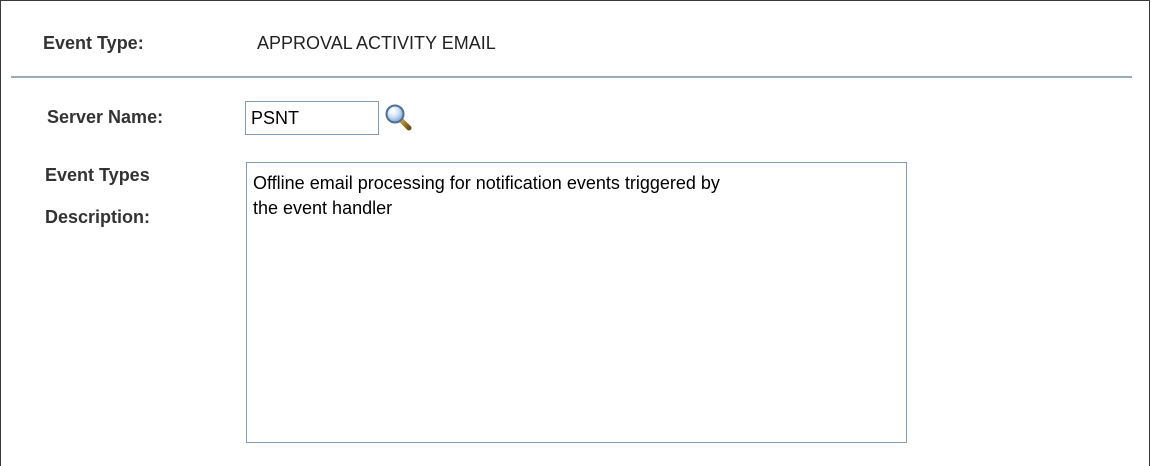 Image resolution: width=1151 pixels, height=466 pixels. I want to click on section-divider, so click(571, 77).